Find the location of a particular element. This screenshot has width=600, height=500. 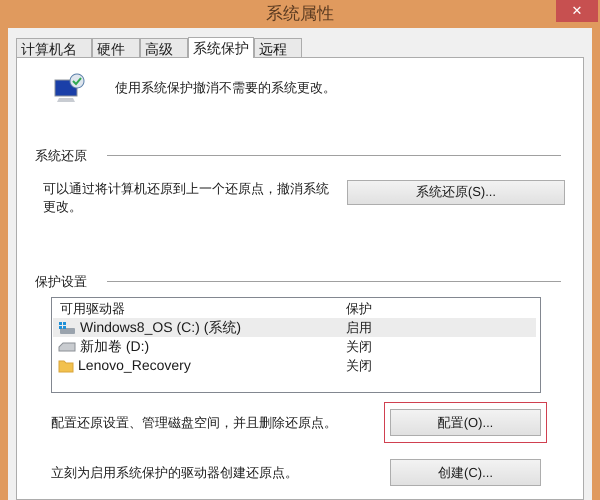

tab: 高级 is located at coordinates (164, 47).